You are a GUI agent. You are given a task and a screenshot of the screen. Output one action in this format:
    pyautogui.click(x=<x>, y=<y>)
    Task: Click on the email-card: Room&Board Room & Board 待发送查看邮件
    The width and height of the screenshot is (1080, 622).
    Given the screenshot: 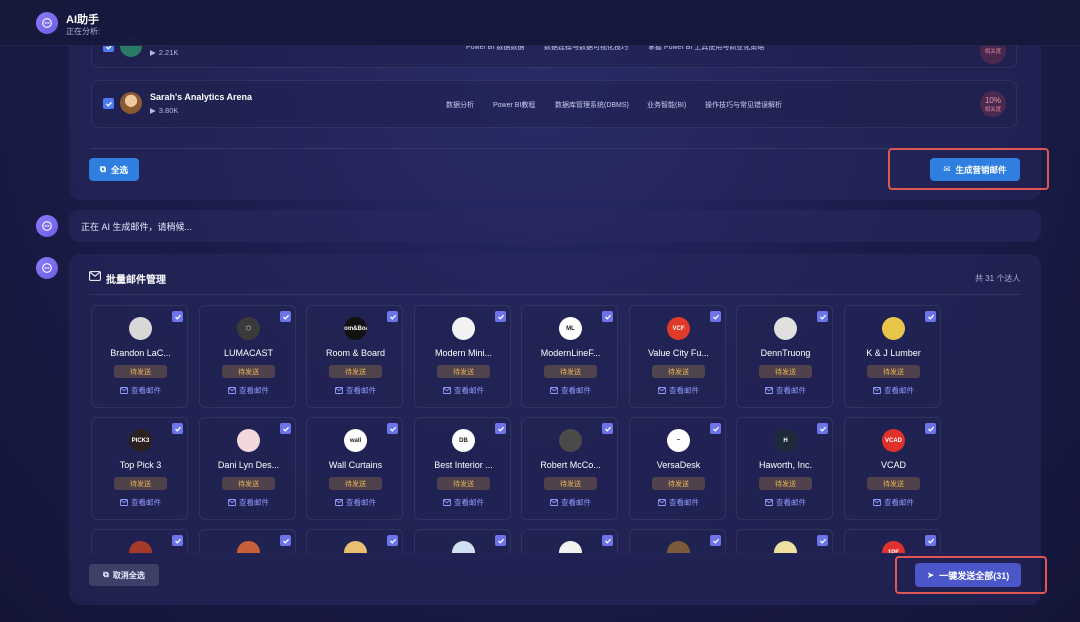 What is the action you would take?
    pyautogui.click(x=354, y=356)
    